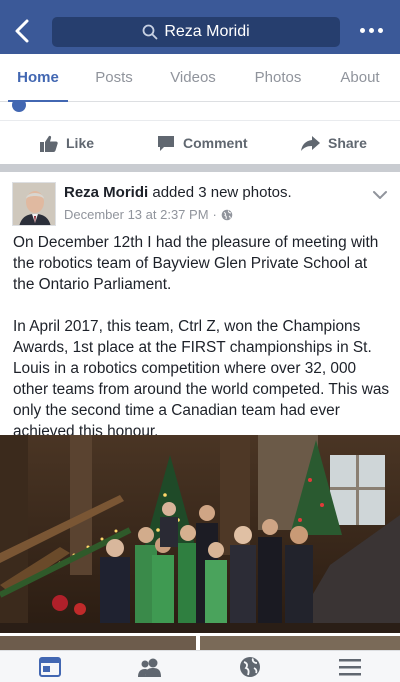 This screenshot has width=400, height=682. What do you see at coordinates (166, 143) in the screenshot?
I see `comment-bubble-icon` at bounding box center [166, 143].